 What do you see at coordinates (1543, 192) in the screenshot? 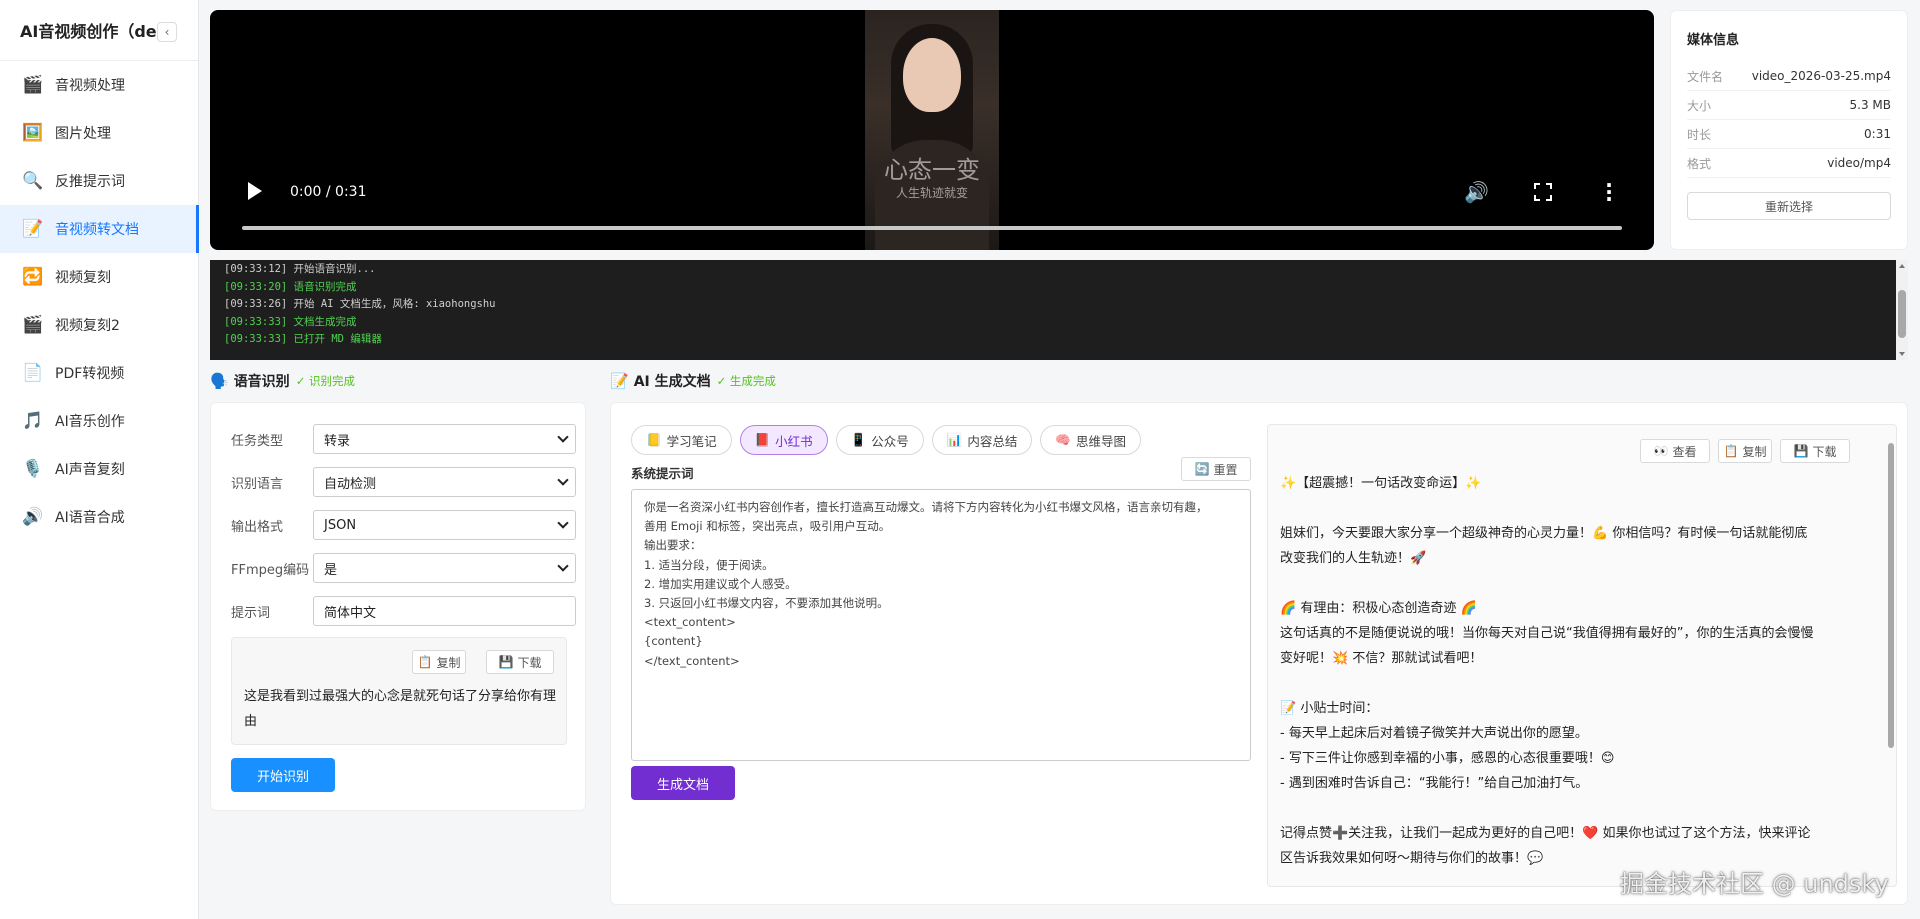
I see `fullscreen-icon` at bounding box center [1543, 192].